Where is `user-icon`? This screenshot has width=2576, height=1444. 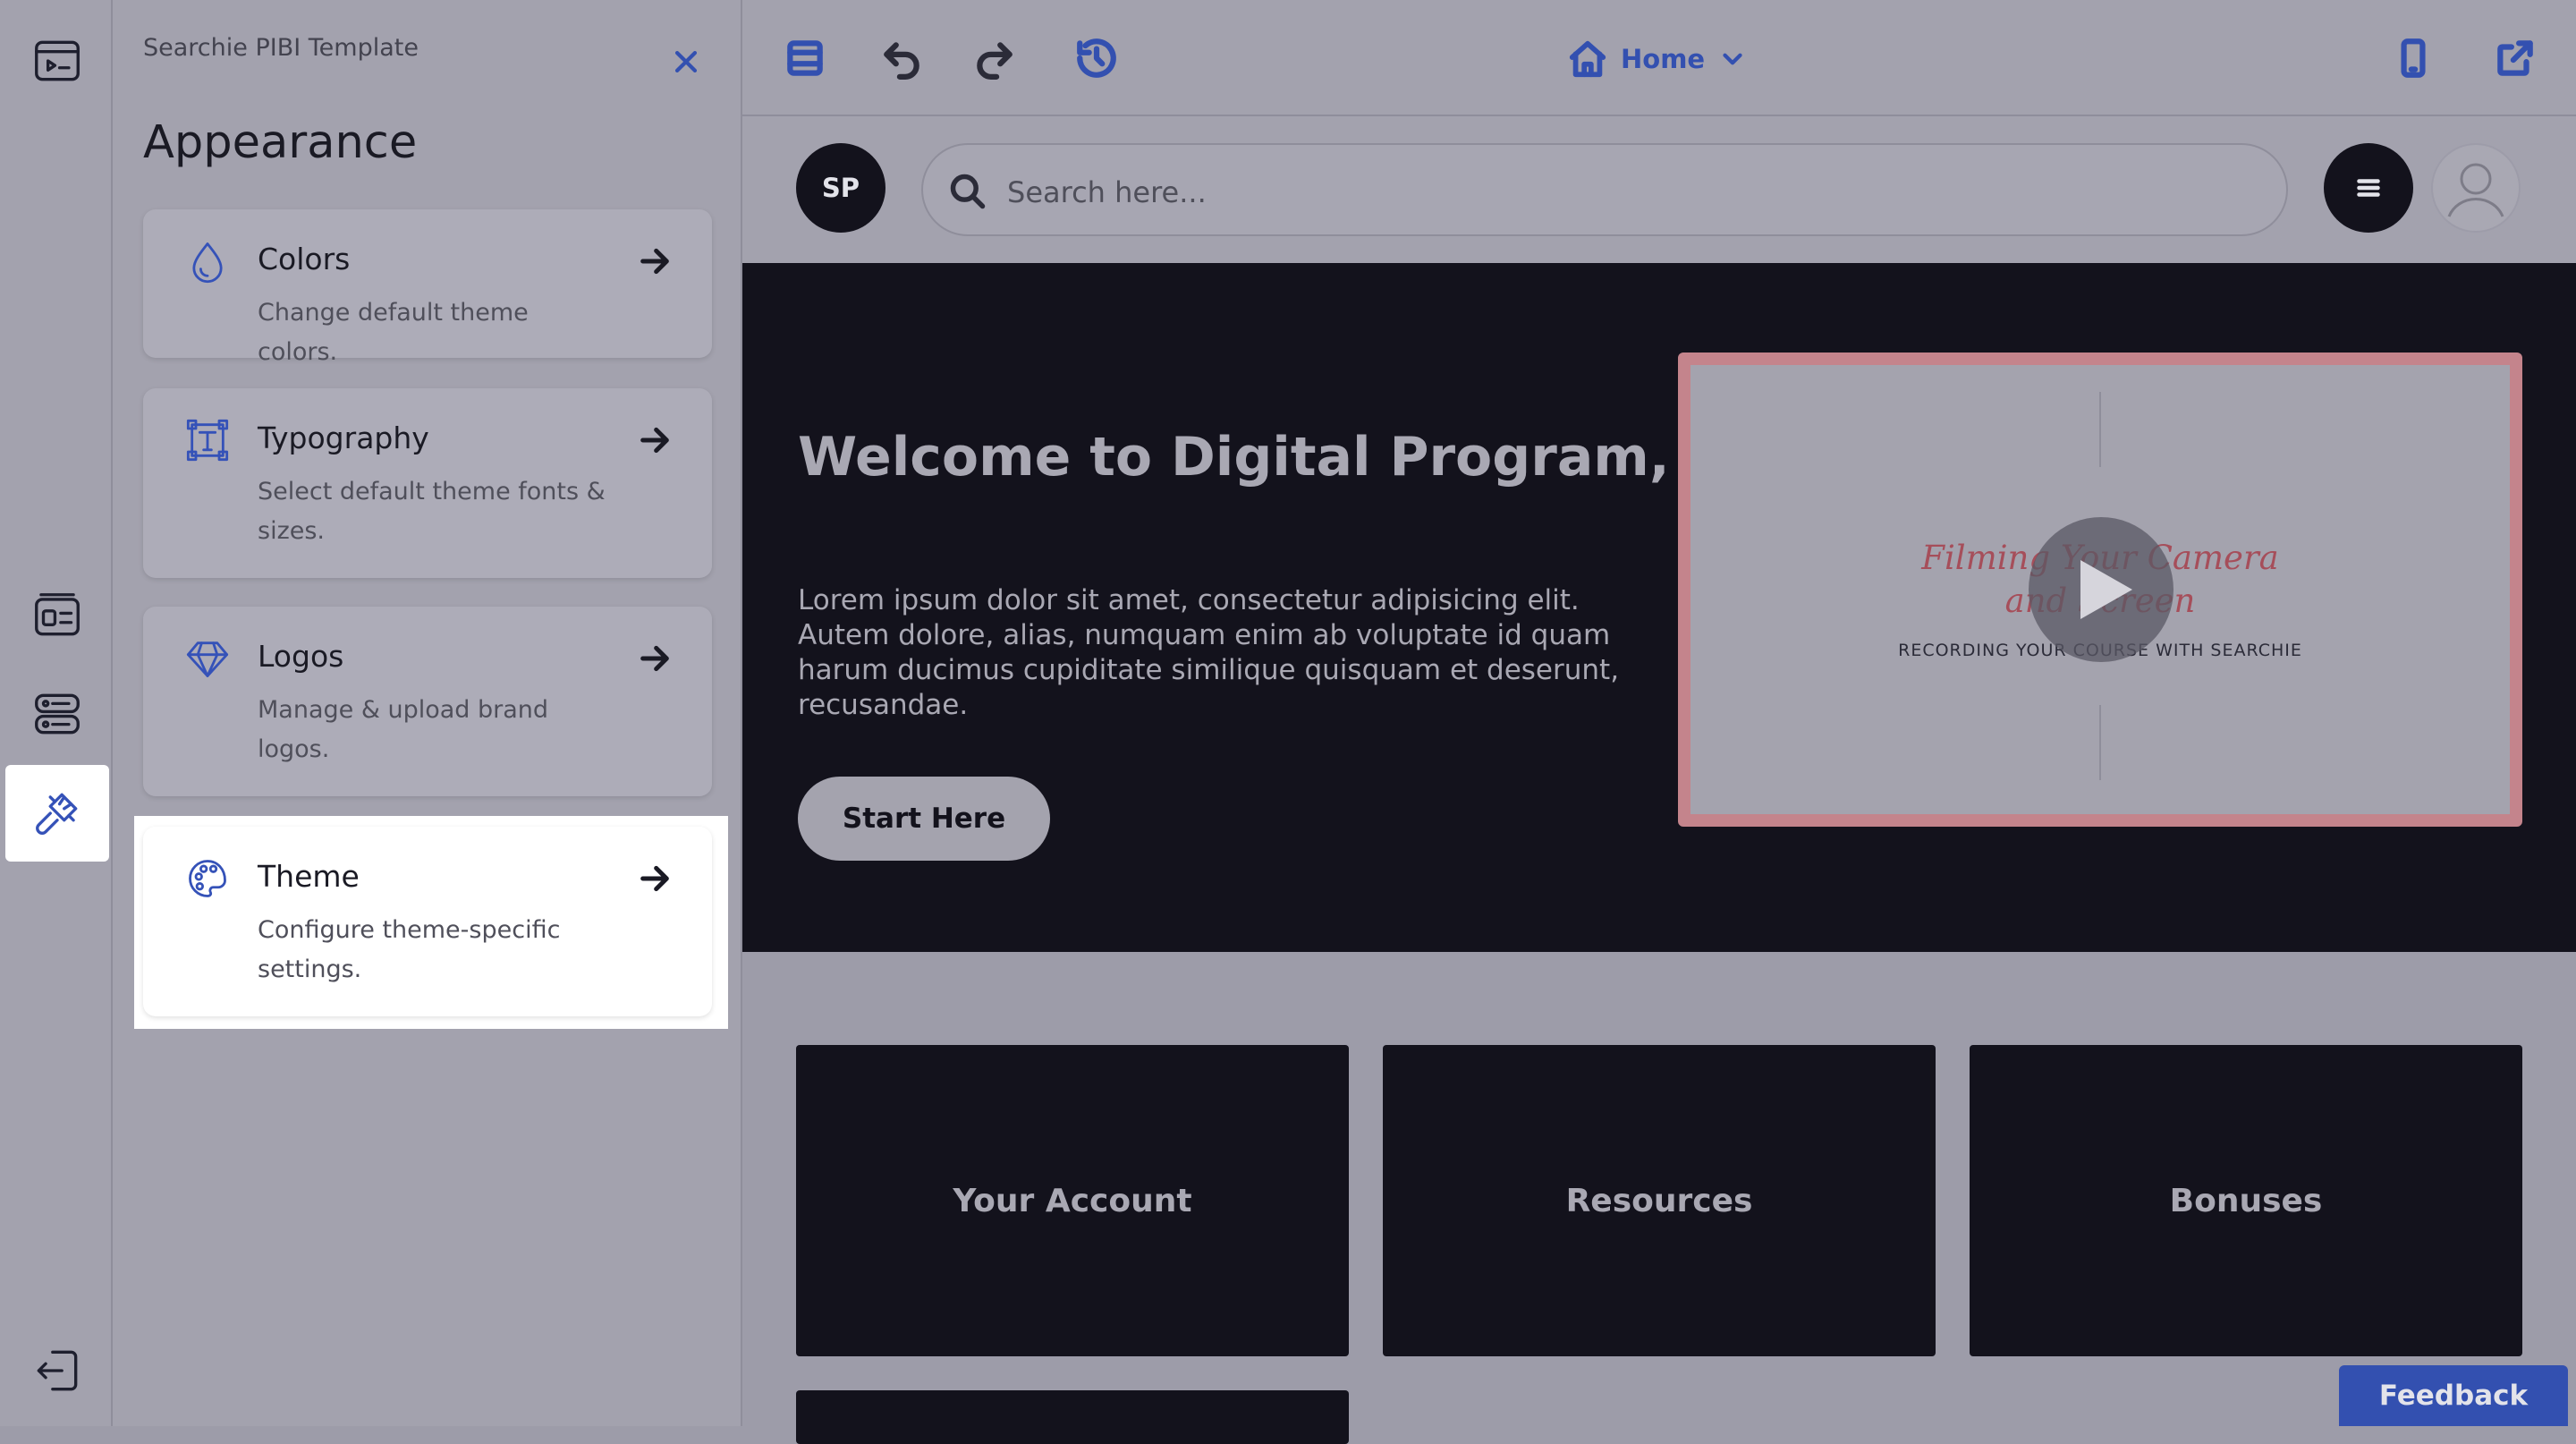 user-icon is located at coordinates (2476, 188).